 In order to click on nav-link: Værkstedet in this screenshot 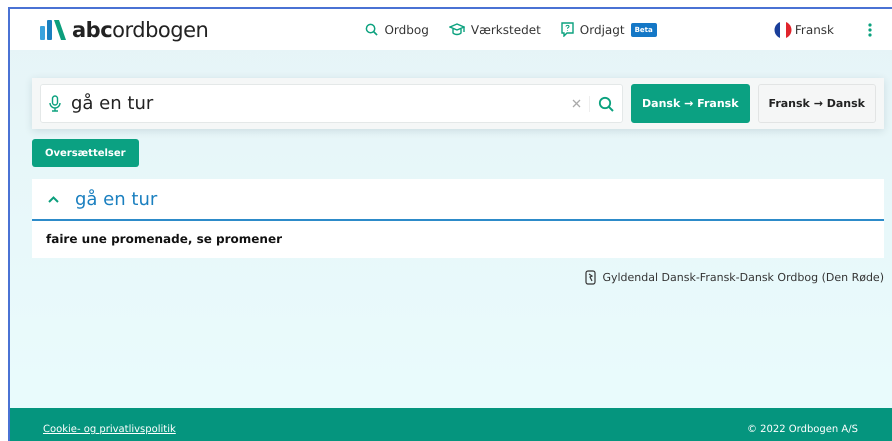, I will do `click(494, 29)`.